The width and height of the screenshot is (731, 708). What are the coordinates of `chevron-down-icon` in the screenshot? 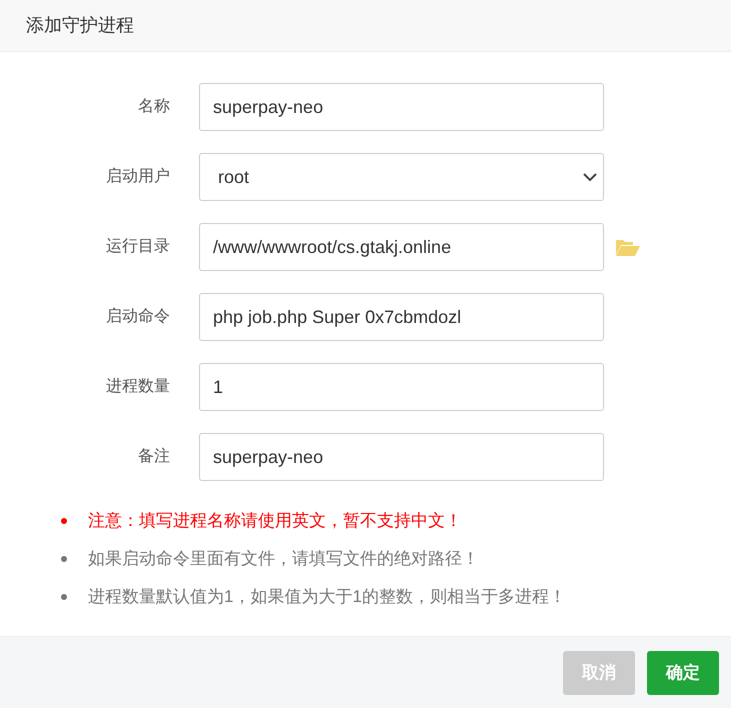 It's located at (590, 177).